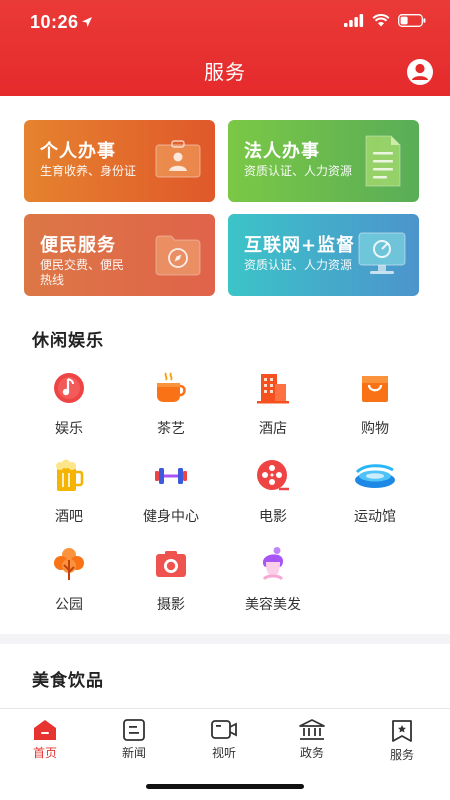 The width and height of the screenshot is (450, 800). Describe the element at coordinates (382, 253) in the screenshot. I see `monitor-icon` at that location.